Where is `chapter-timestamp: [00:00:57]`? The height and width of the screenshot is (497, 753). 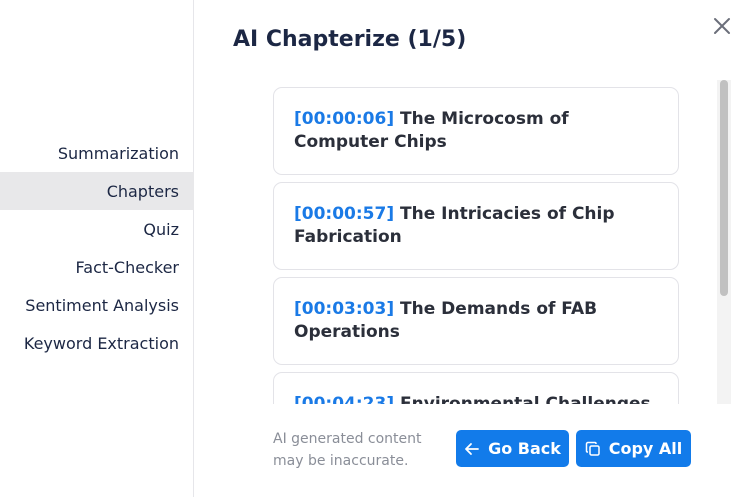
chapter-timestamp: [00:00:57] is located at coordinates (344, 214).